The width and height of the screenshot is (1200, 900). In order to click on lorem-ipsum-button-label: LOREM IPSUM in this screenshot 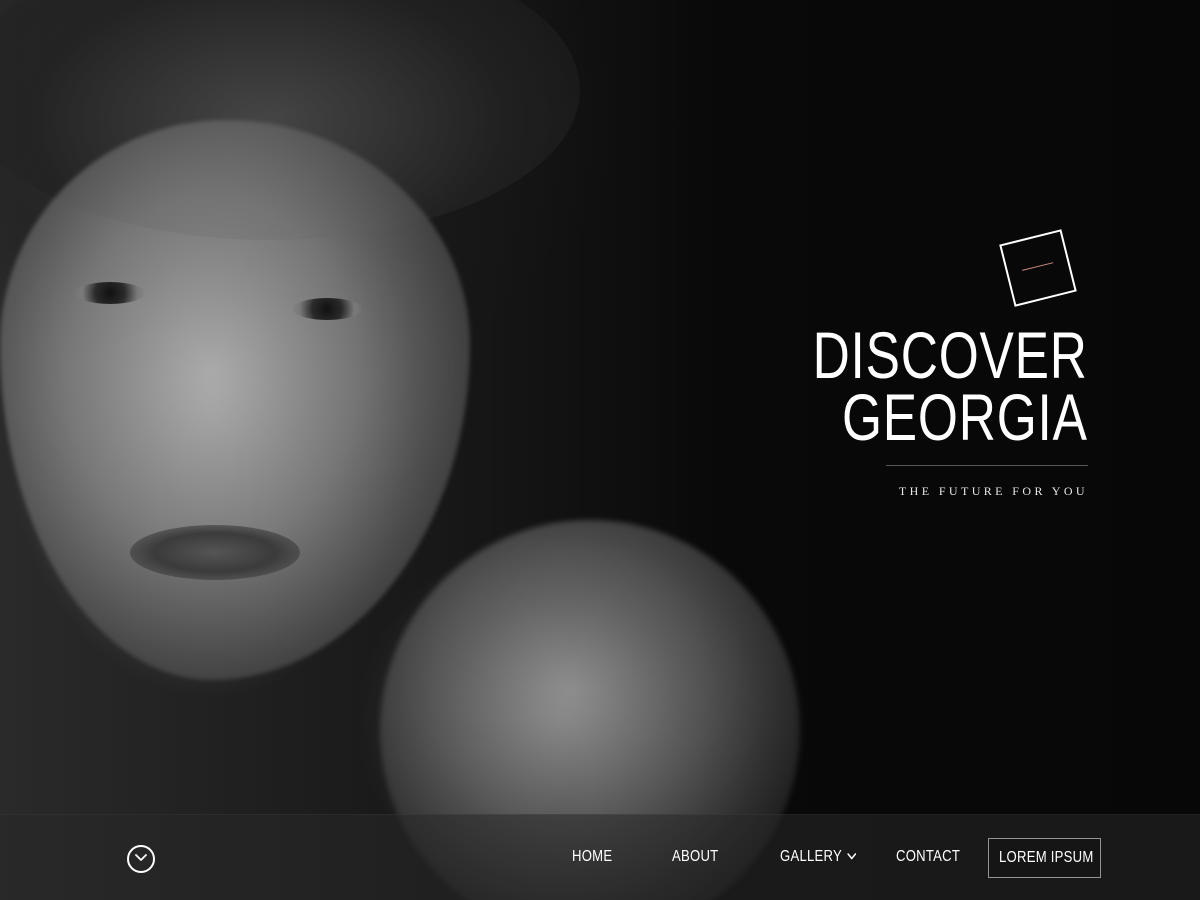, I will do `click(1046, 857)`.